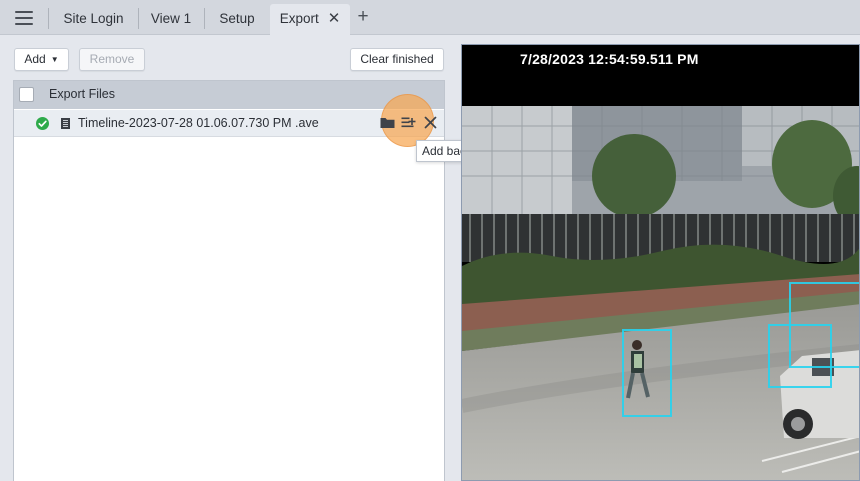 The image size is (860, 481). Describe the element at coordinates (171, 19) in the screenshot. I see `tab-view-1: View 1` at that location.